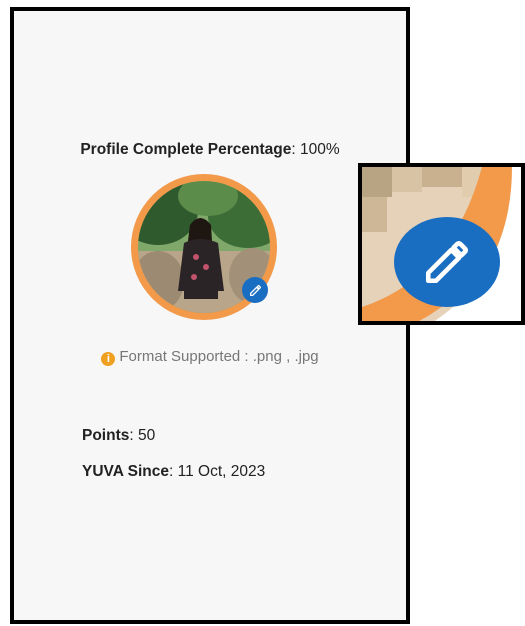  What do you see at coordinates (221, 471) in the screenshot?
I see `since-value: 11 Oct, 2023` at bounding box center [221, 471].